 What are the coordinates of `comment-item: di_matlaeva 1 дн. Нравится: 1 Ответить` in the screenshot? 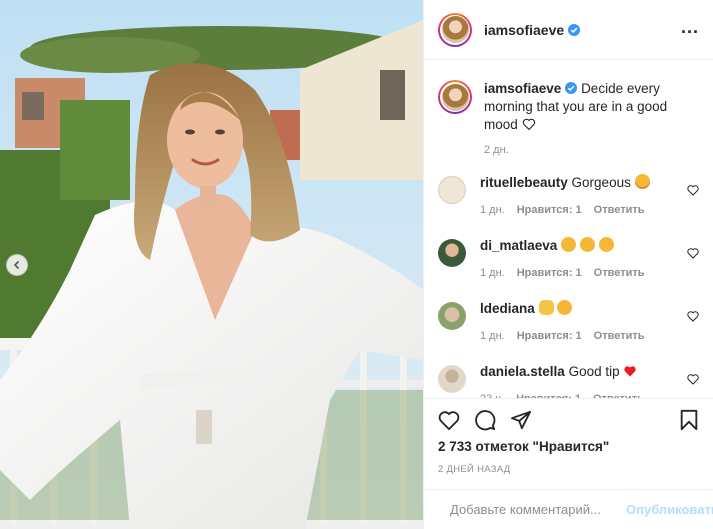 It's located at (568, 259).